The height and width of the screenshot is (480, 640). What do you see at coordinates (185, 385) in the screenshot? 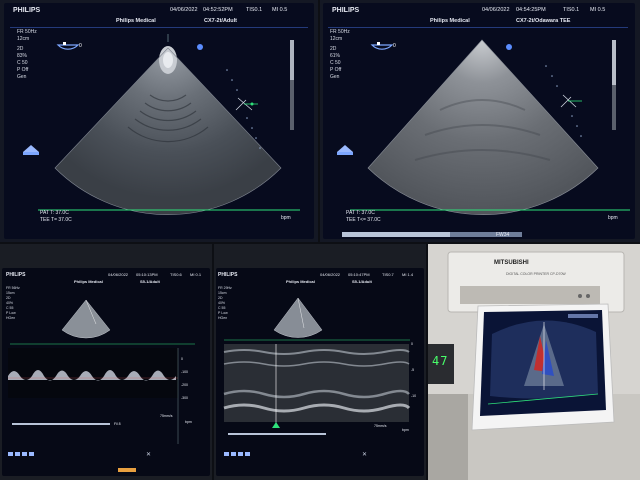
I see `scale-tick: -200` at bounding box center [185, 385].